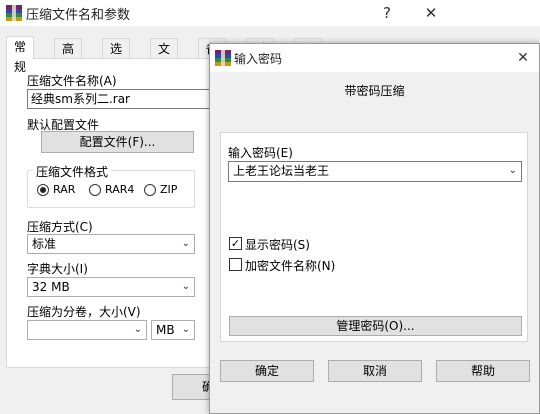 The image size is (540, 414). What do you see at coordinates (84, 312) in the screenshot?
I see `split-volumes-label: 压缩为分卷，大小(V)` at bounding box center [84, 312].